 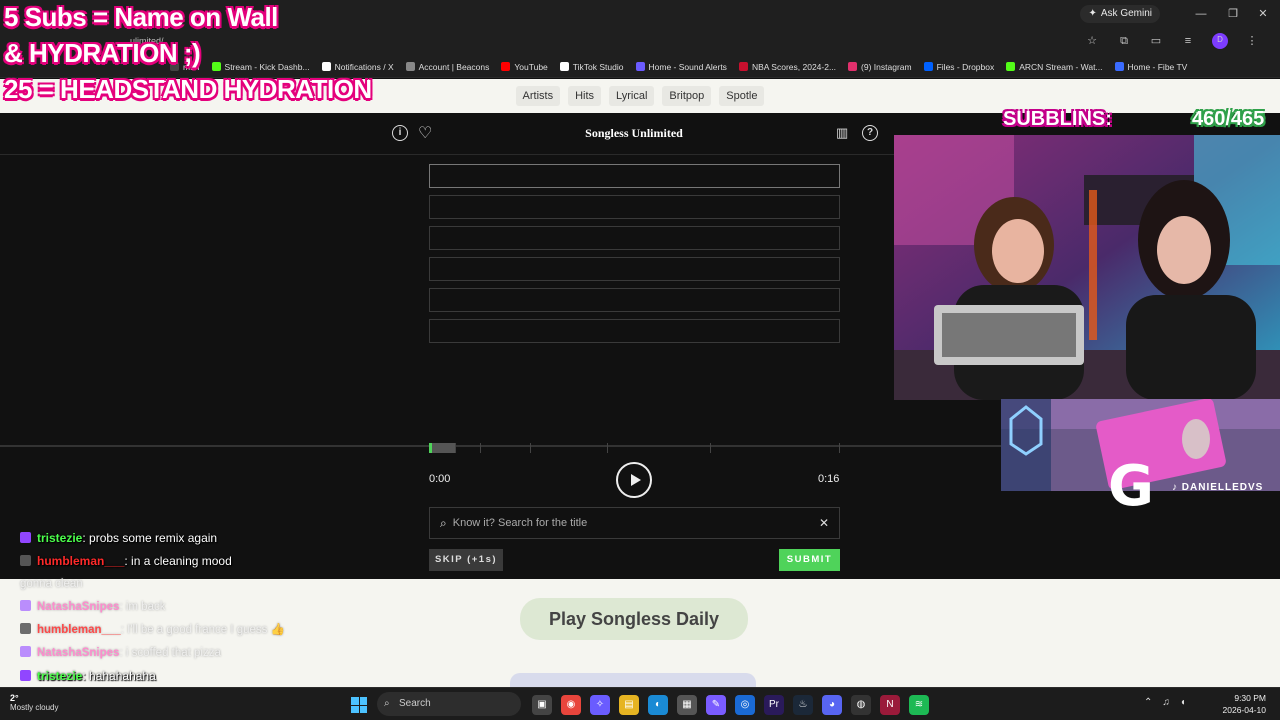 What do you see at coordinates (1092, 41) in the screenshot?
I see `star-icon: ☆` at bounding box center [1092, 41].